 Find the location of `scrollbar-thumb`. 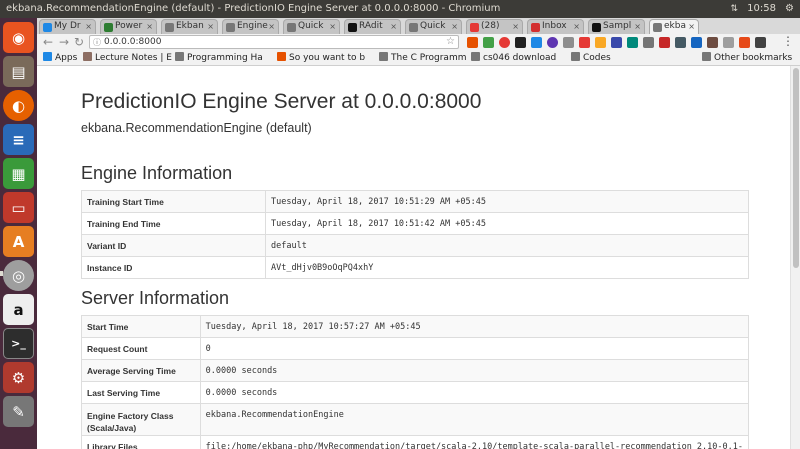

scrollbar-thumb is located at coordinates (796, 168).